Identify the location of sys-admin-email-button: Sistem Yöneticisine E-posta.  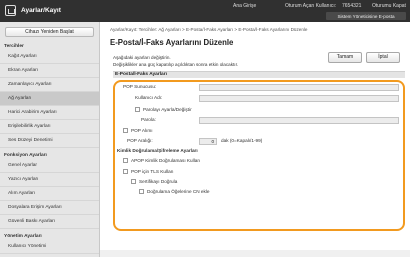
(366, 16).